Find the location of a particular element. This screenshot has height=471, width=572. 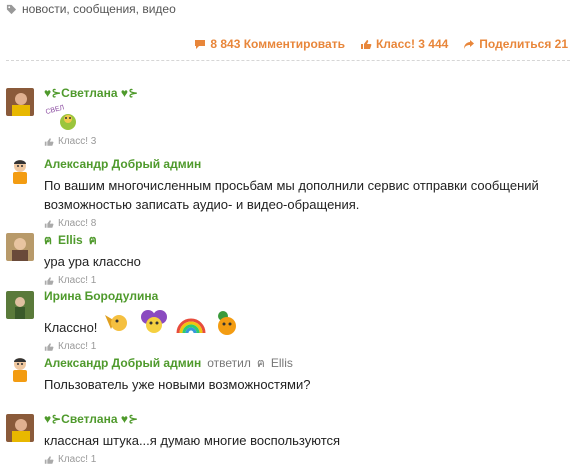

rainbow-sticker is located at coordinates (191, 326).